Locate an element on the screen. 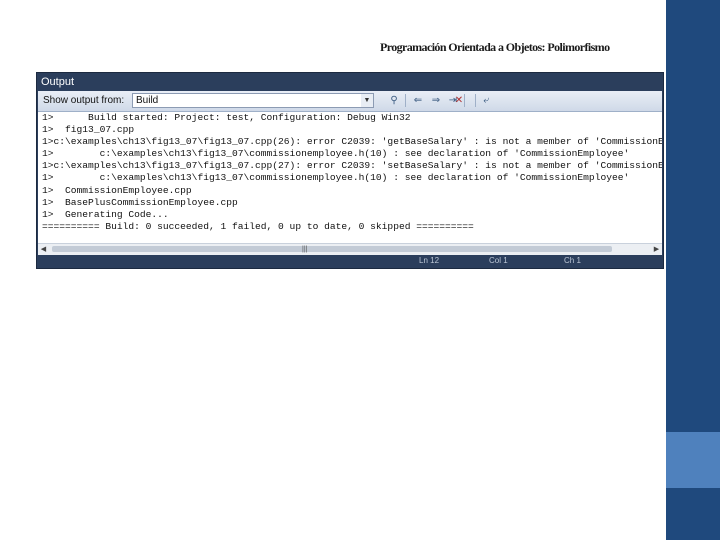  next-message-icon: ⇒ is located at coordinates (436, 100).